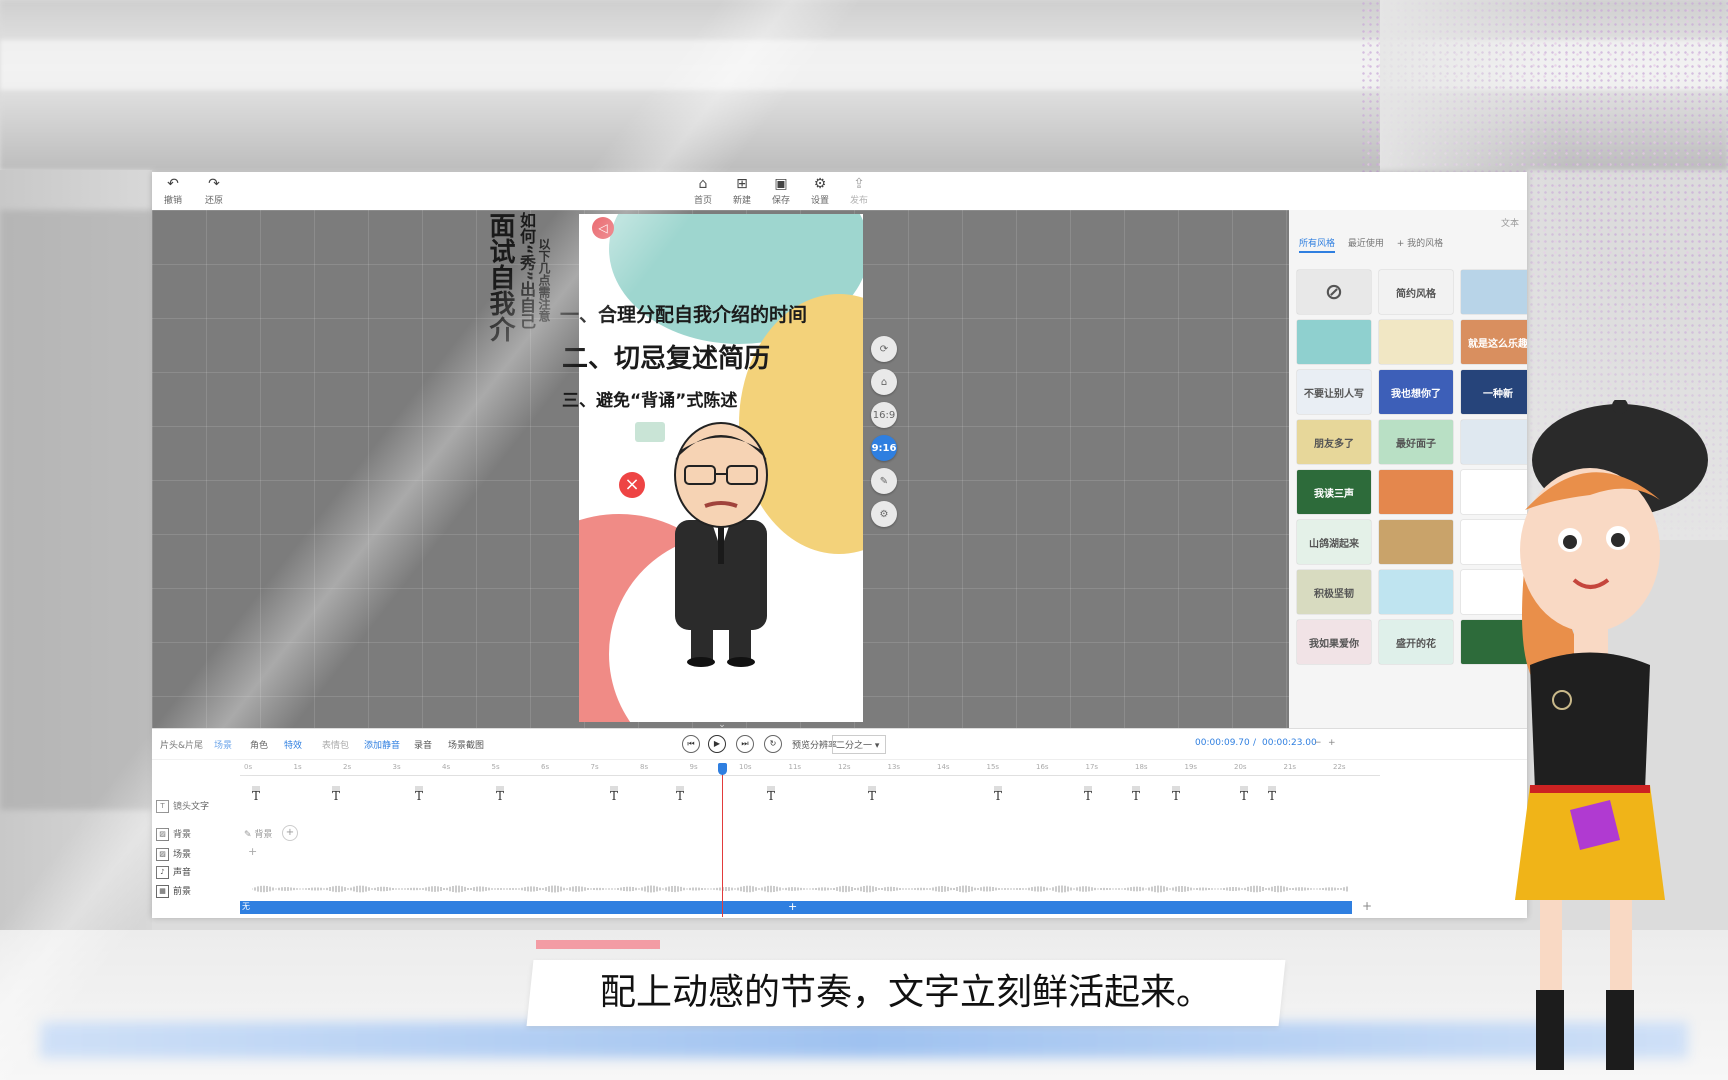 This screenshot has width=1728, height=1080. What do you see at coordinates (722, 840) in the screenshot?
I see `playhead` at bounding box center [722, 840].